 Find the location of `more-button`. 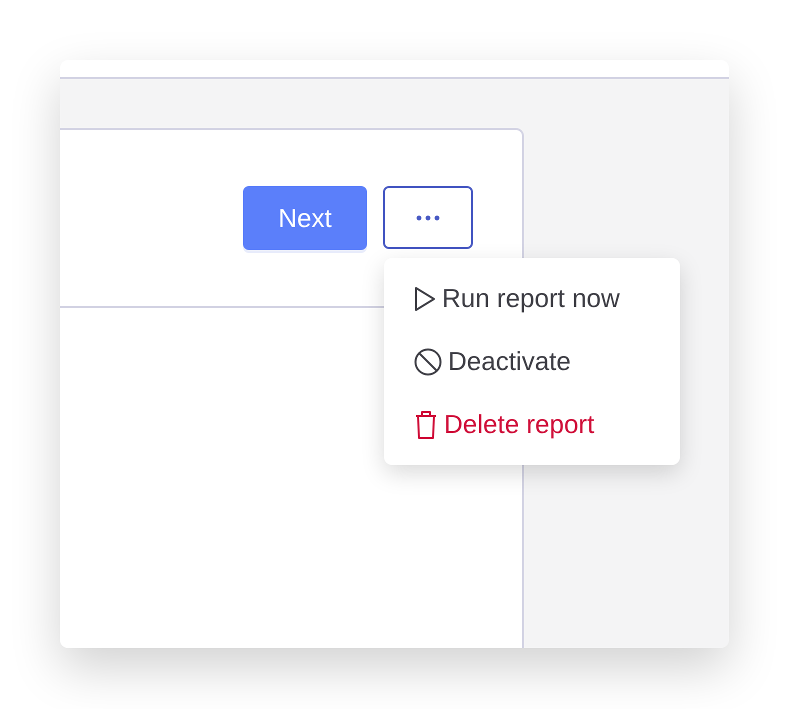

more-button is located at coordinates (428, 217).